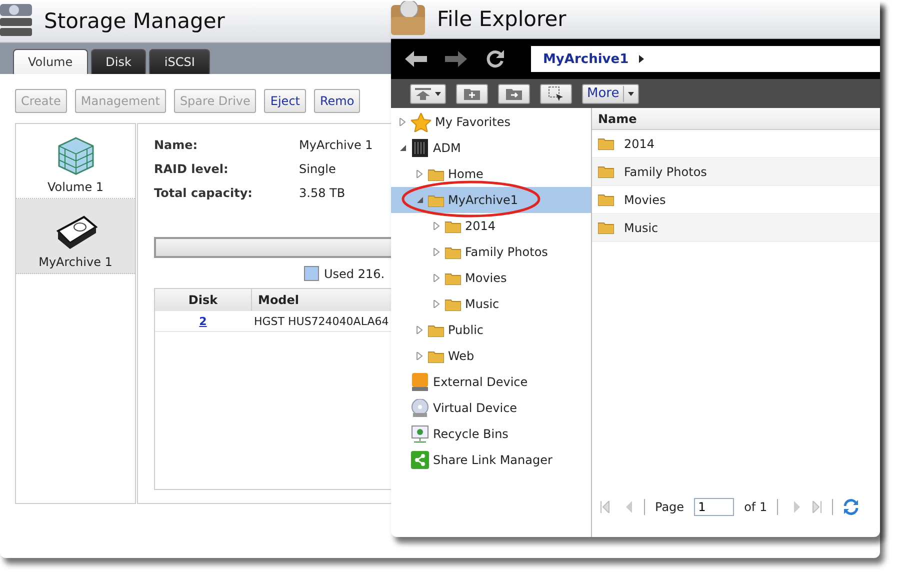 This screenshot has width=900, height=580. Describe the element at coordinates (491, 330) in the screenshot. I see `tree-item: Public` at that location.